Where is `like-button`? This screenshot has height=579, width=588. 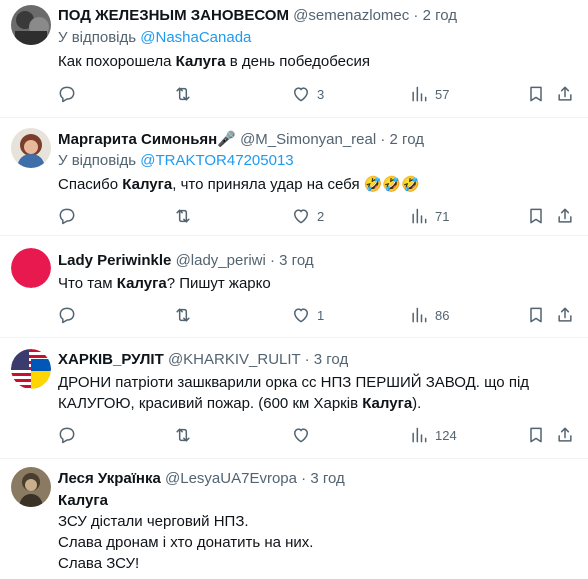 like-button is located at coordinates (304, 435).